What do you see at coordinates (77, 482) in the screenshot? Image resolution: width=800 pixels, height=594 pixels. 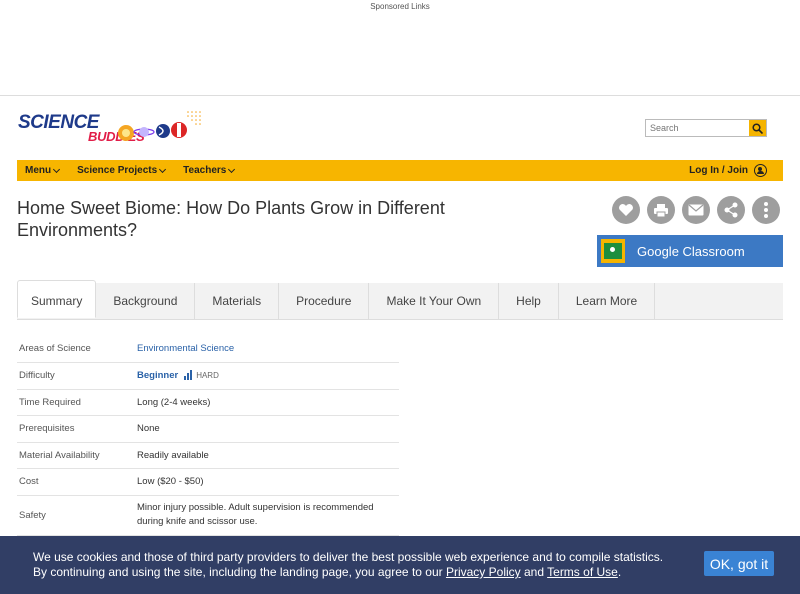 I see `row-label: Cost` at bounding box center [77, 482].